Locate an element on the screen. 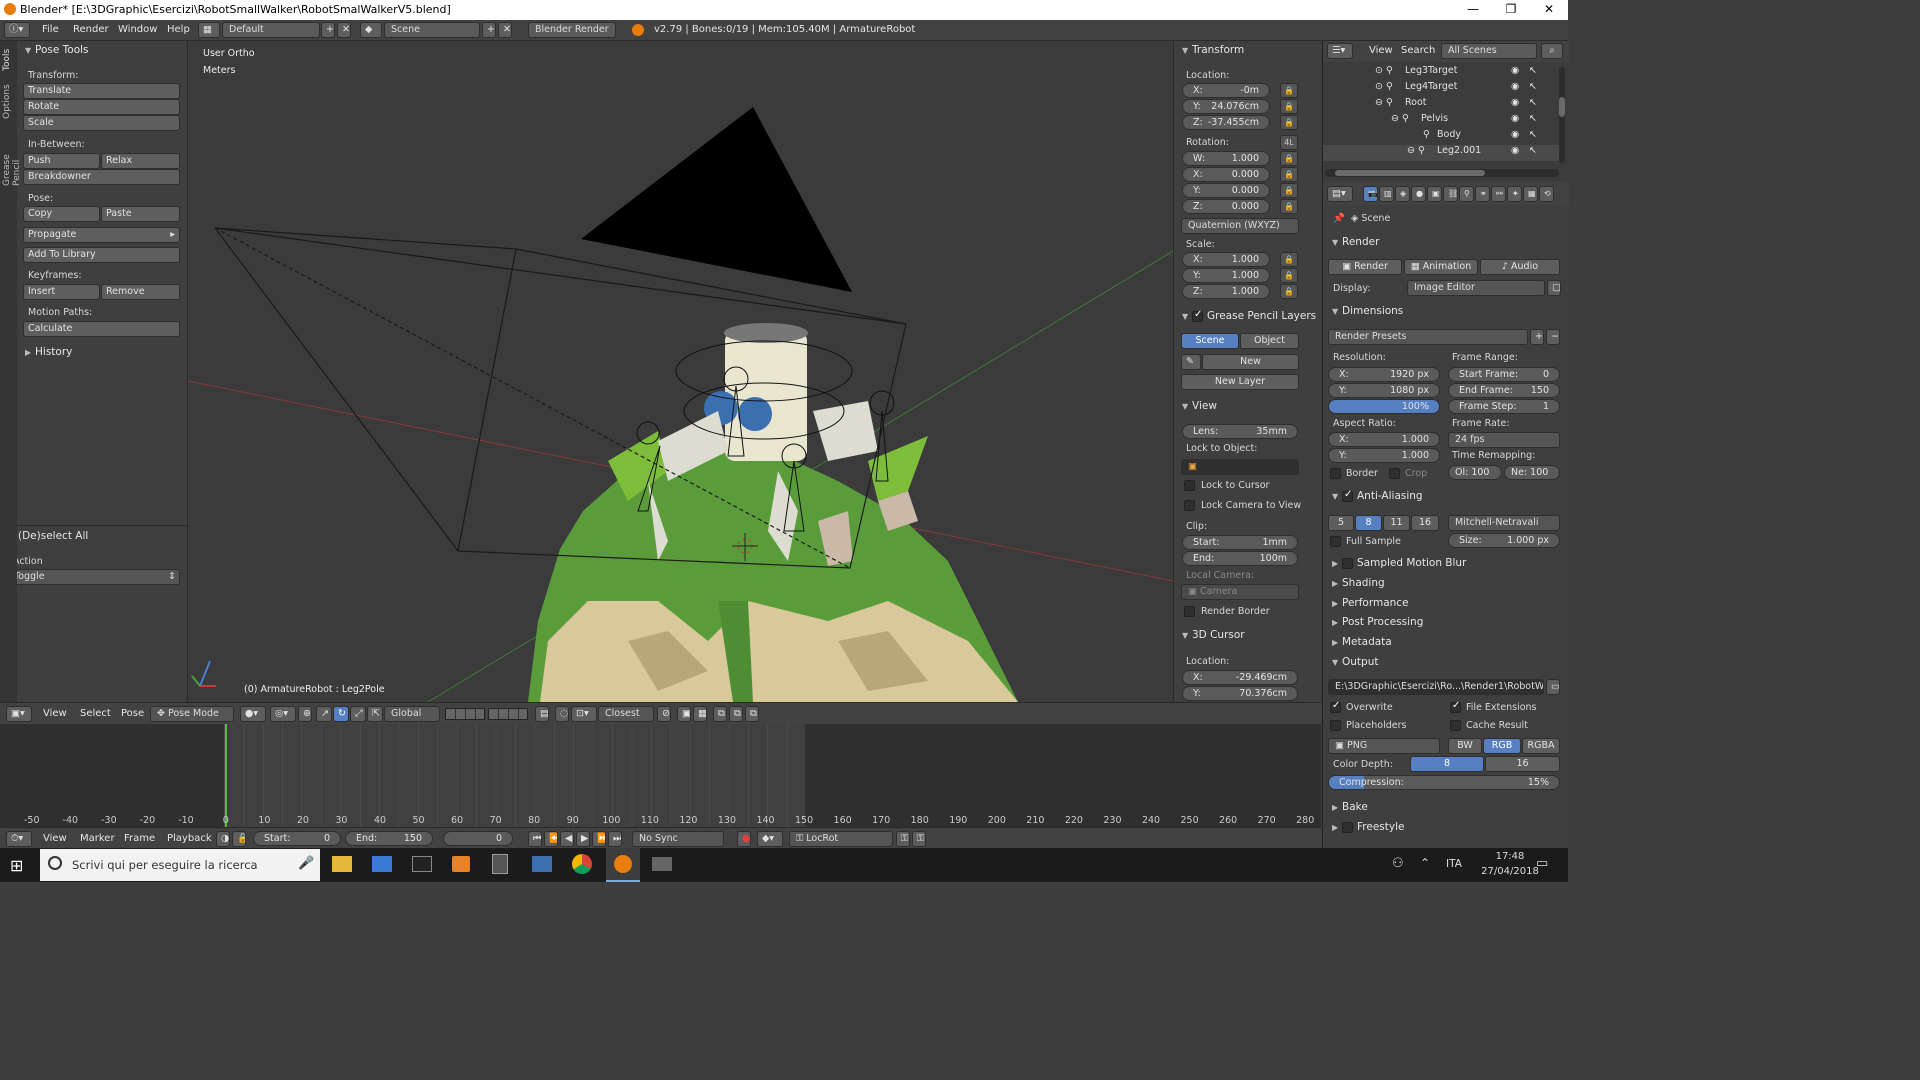 This screenshot has height=1080, width=1920. layout-add-icon: + is located at coordinates (328, 30).